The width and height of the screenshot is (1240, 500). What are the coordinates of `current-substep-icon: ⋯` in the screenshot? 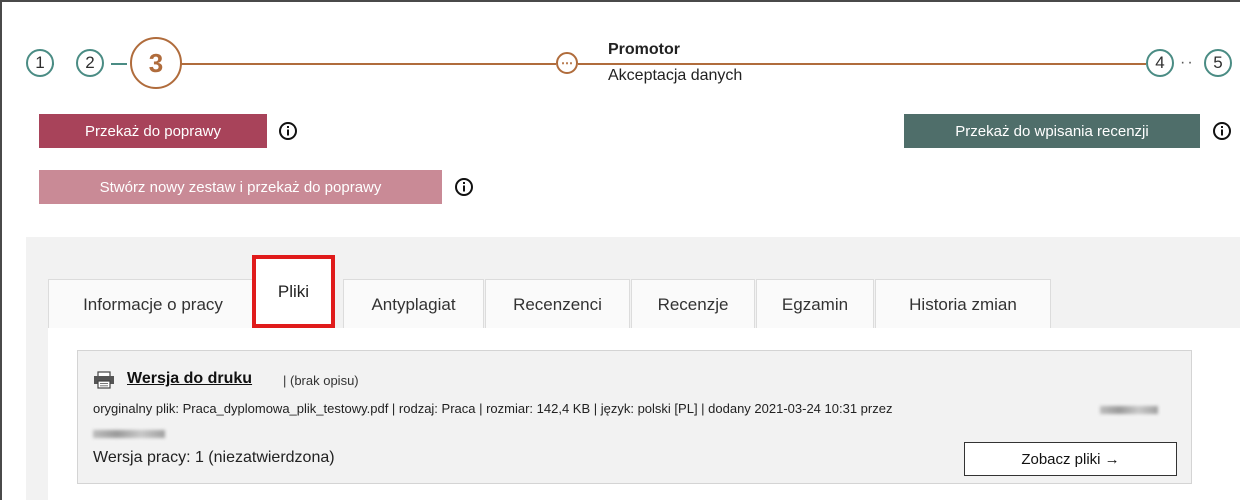 It's located at (567, 63).